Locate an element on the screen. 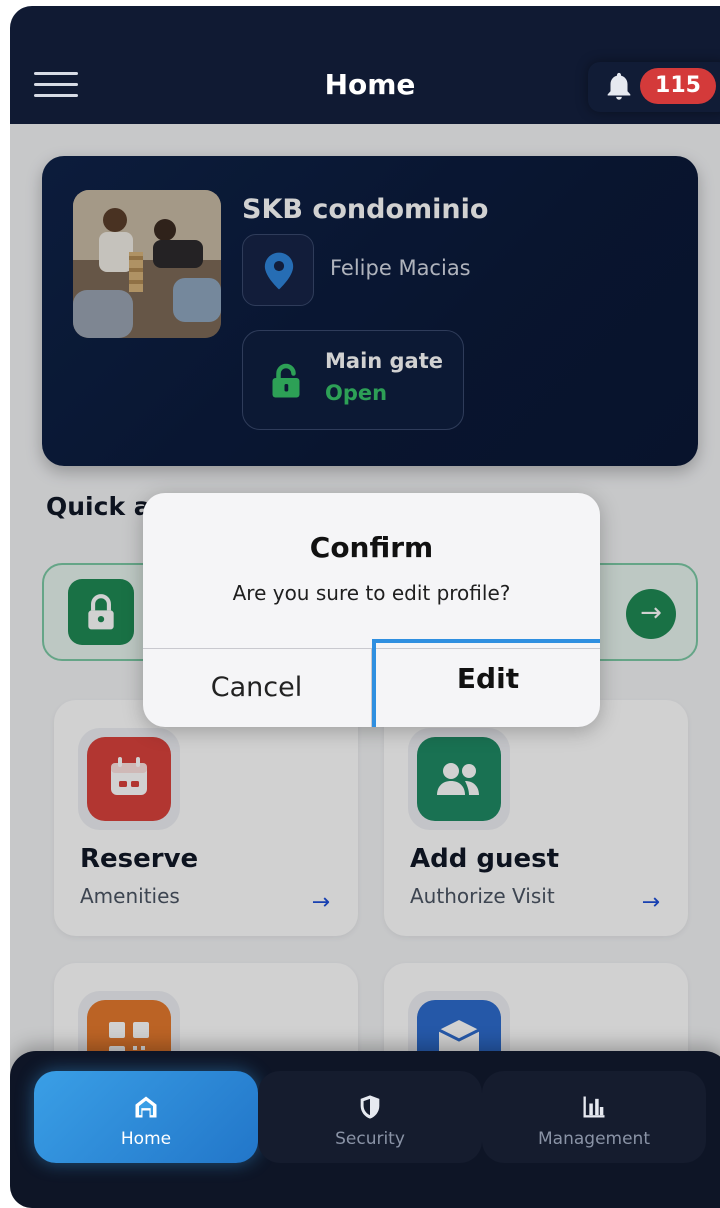 The image size is (720, 1208). nav-tab-management: Management is located at coordinates (594, 1117).